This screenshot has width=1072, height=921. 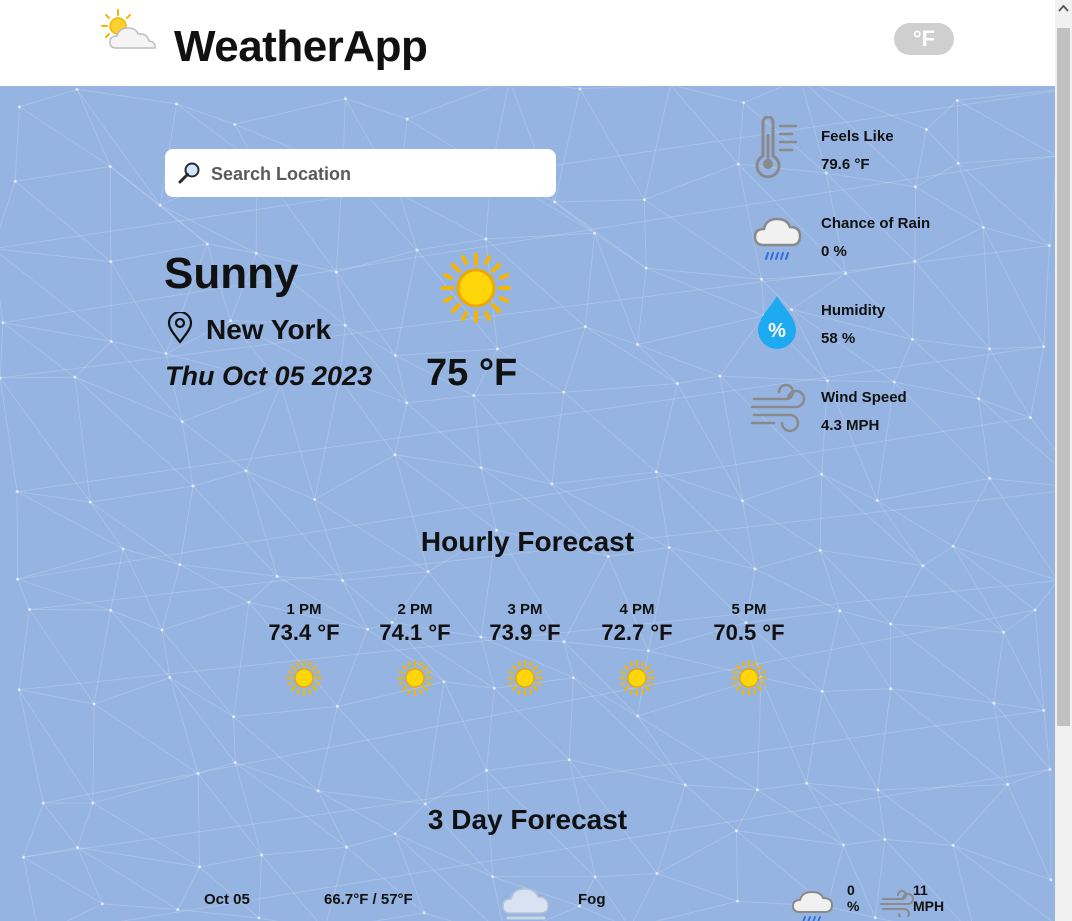 I want to click on location-pin-icon, so click(x=180, y=328).